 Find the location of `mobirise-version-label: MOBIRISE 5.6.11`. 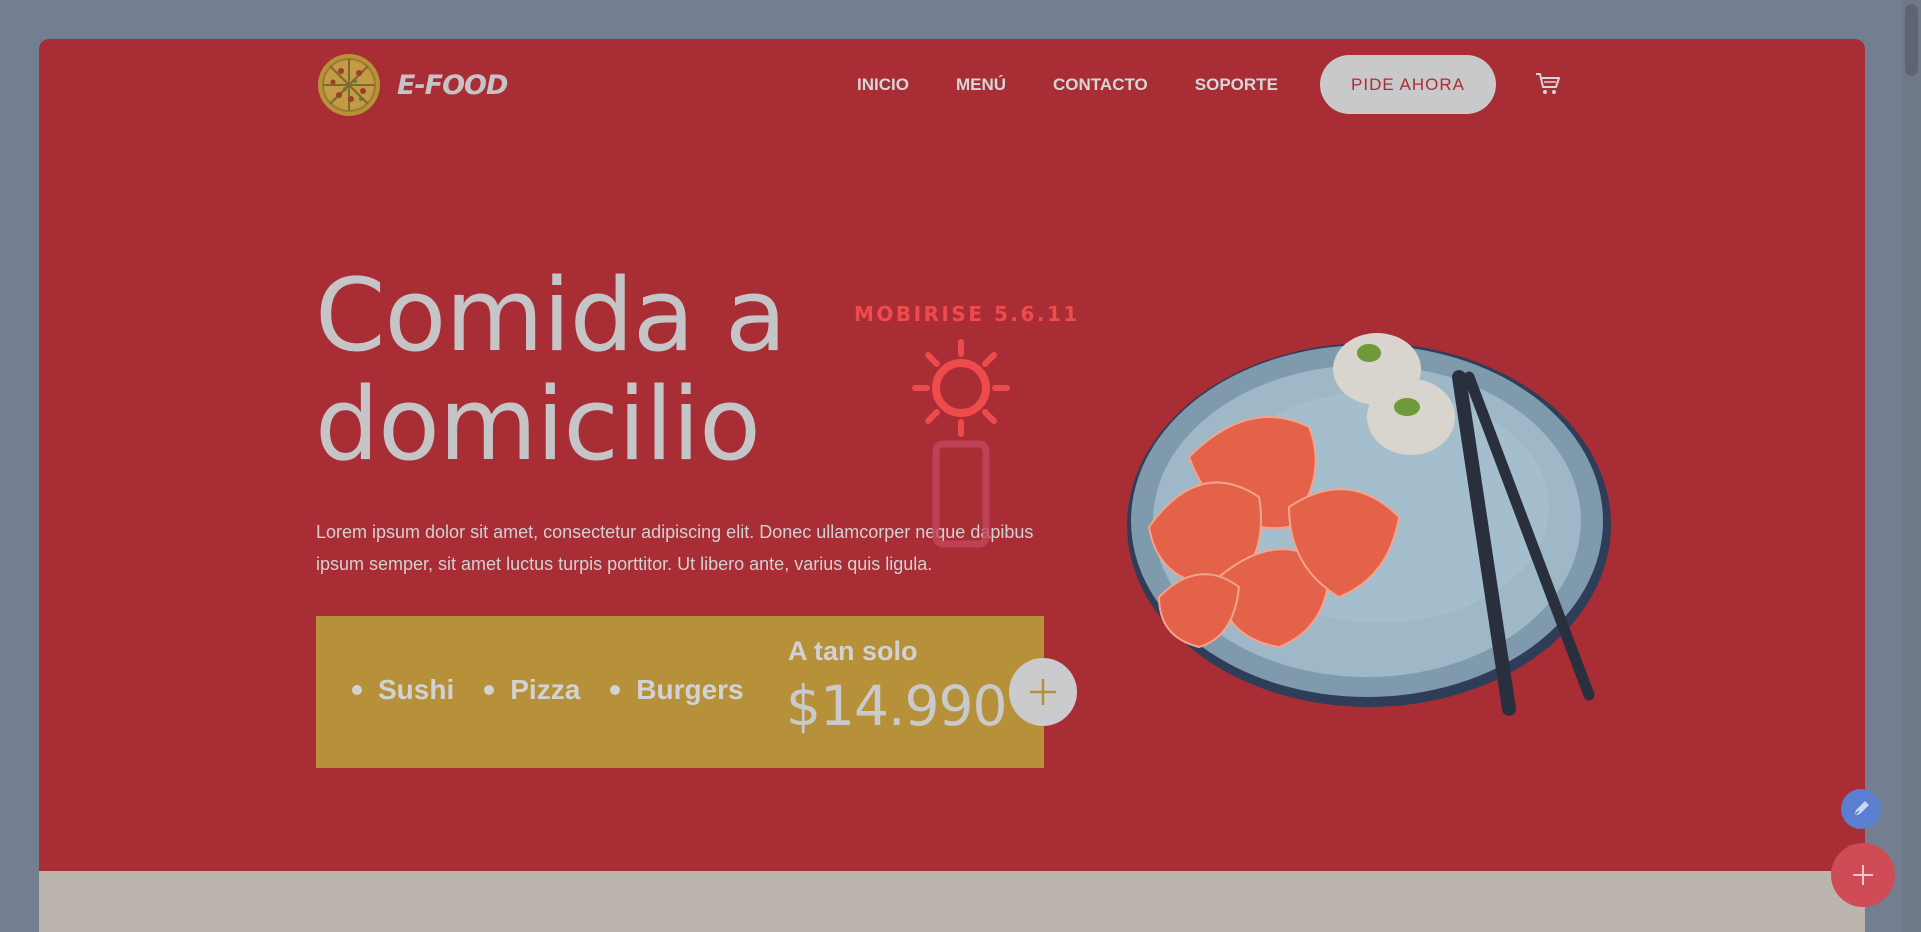

mobirise-version-label: MOBIRISE 5.6.11 is located at coordinates (967, 314).